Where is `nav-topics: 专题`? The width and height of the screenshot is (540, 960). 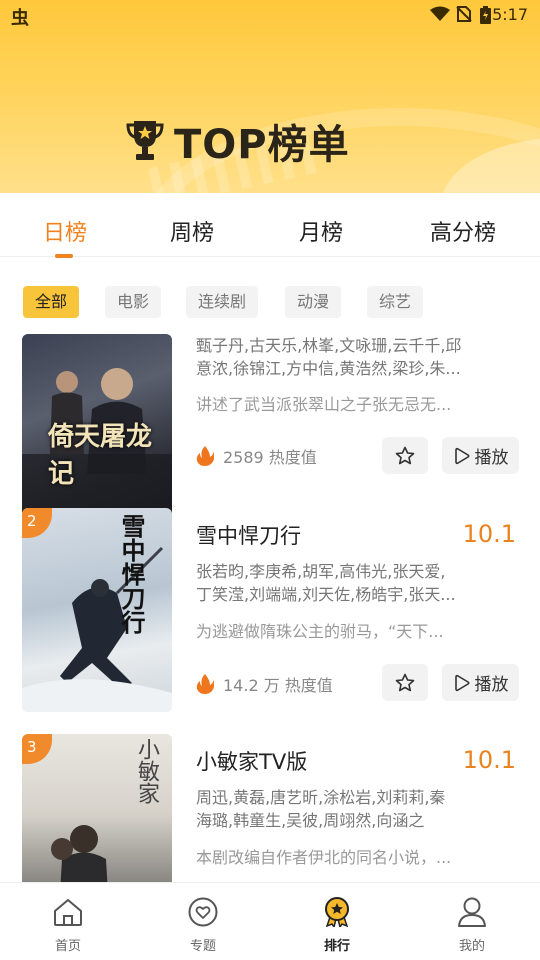 nav-topics: 专题 is located at coordinates (203, 925).